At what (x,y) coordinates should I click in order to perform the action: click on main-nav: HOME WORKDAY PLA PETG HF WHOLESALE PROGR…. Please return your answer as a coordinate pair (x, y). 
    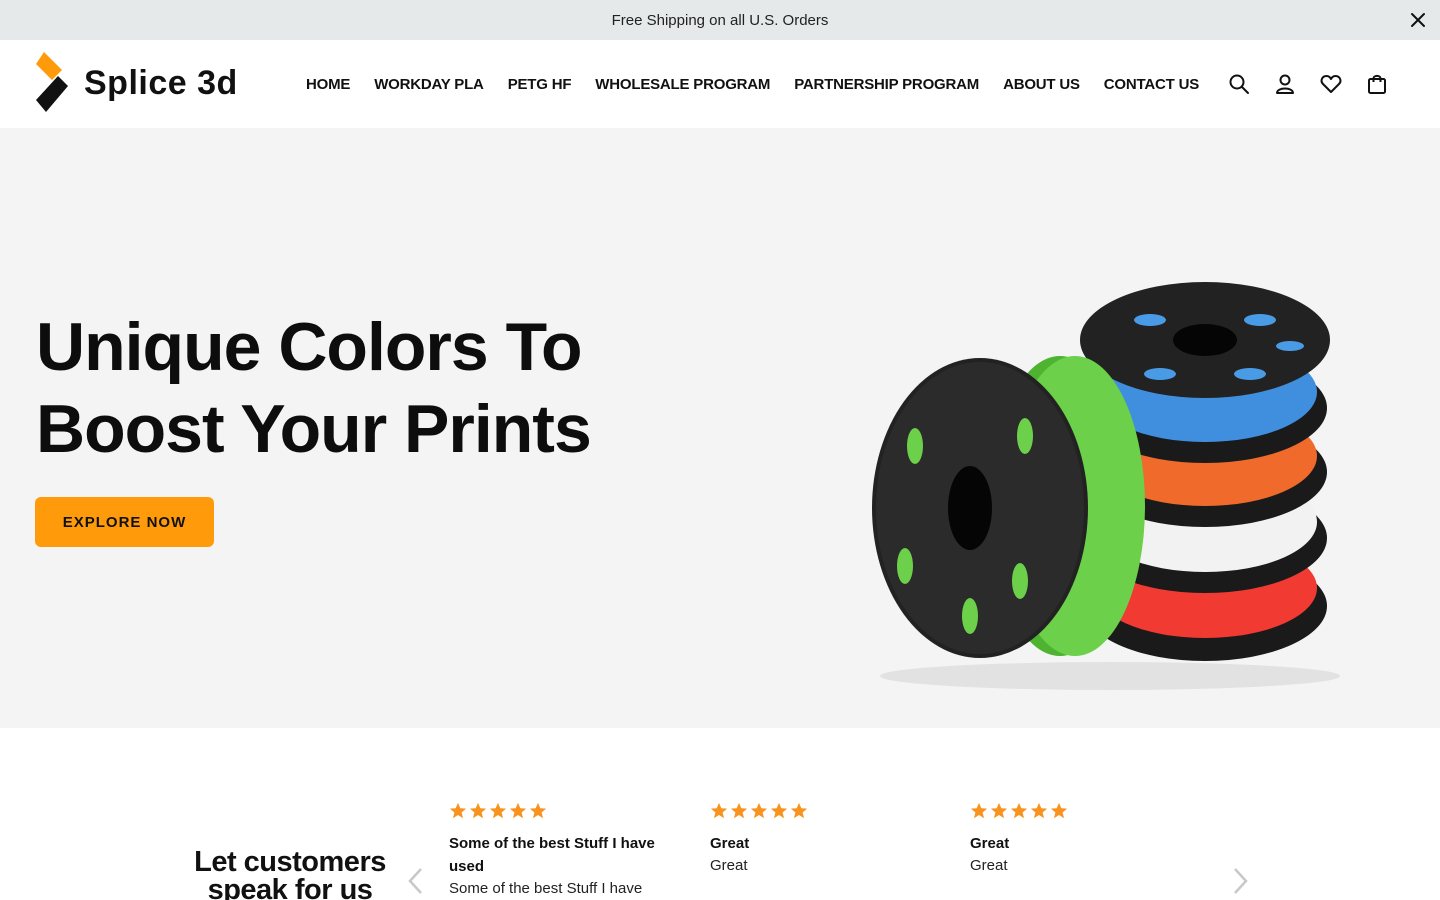
    Looking at the image, I should click on (764, 84).